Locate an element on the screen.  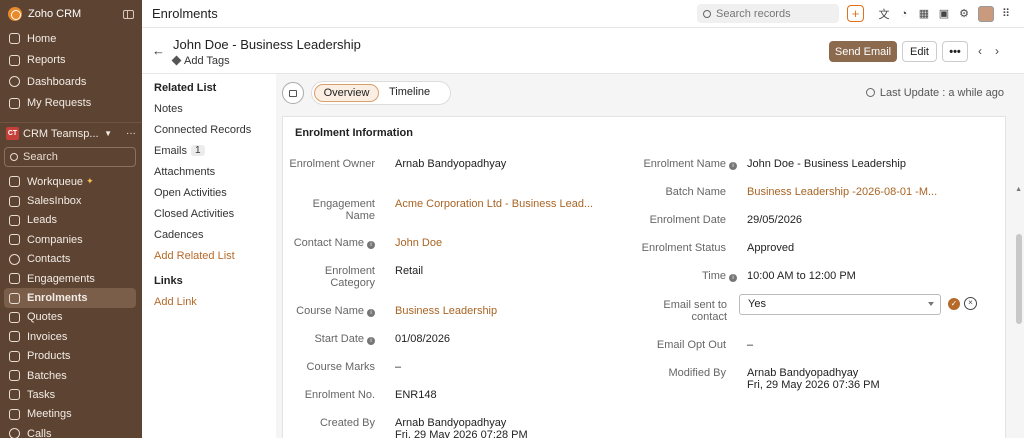
more-actions-button: ••• is located at coordinates (955, 51).